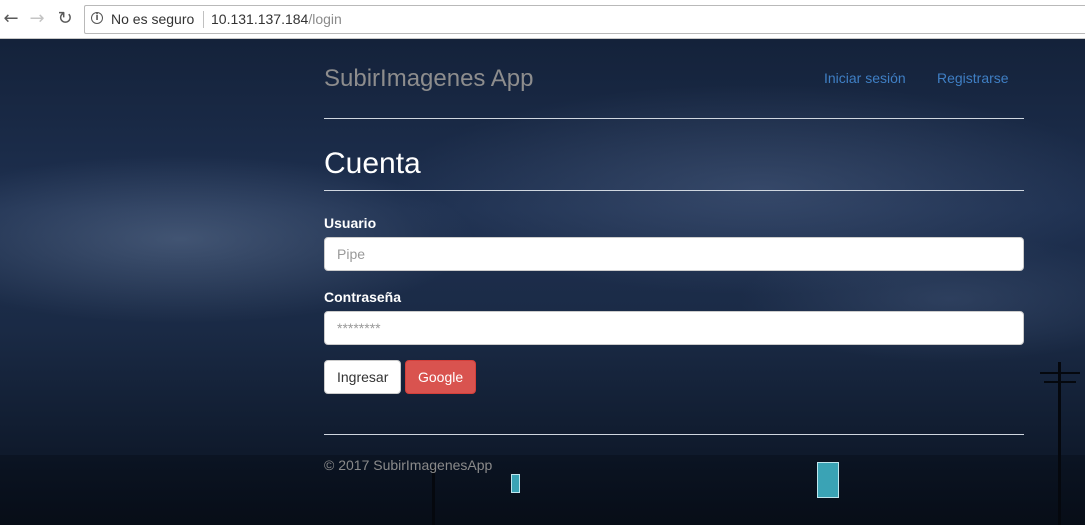 The width and height of the screenshot is (1085, 525). What do you see at coordinates (428, 79) in the screenshot?
I see `brand-title: SubirImagenes App` at bounding box center [428, 79].